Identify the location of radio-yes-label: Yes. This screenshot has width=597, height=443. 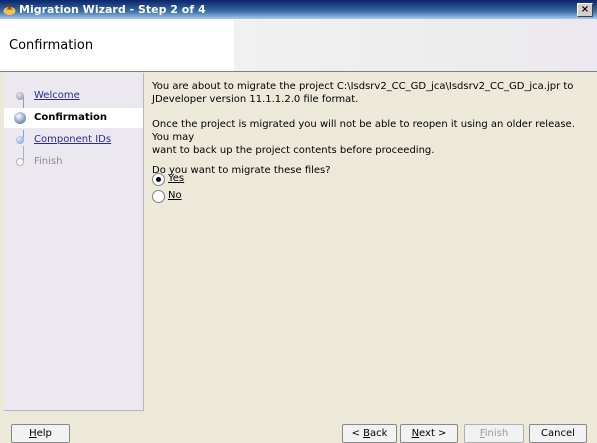
(176, 178).